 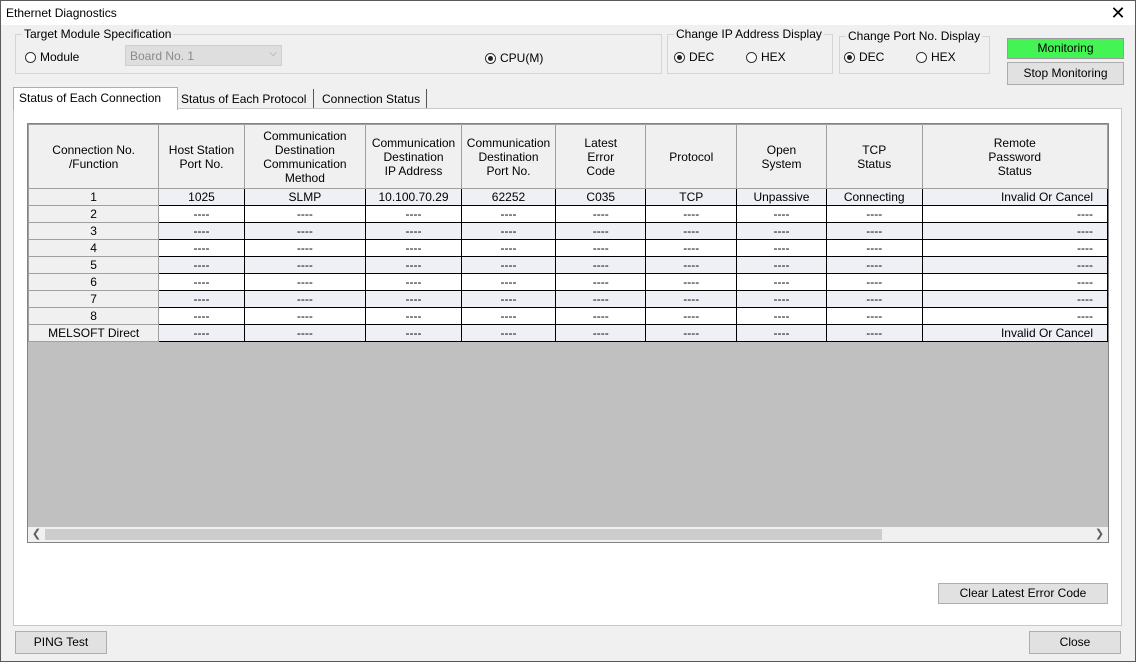 What do you see at coordinates (201, 197) in the screenshot?
I see `table-cell: 1025` at bounding box center [201, 197].